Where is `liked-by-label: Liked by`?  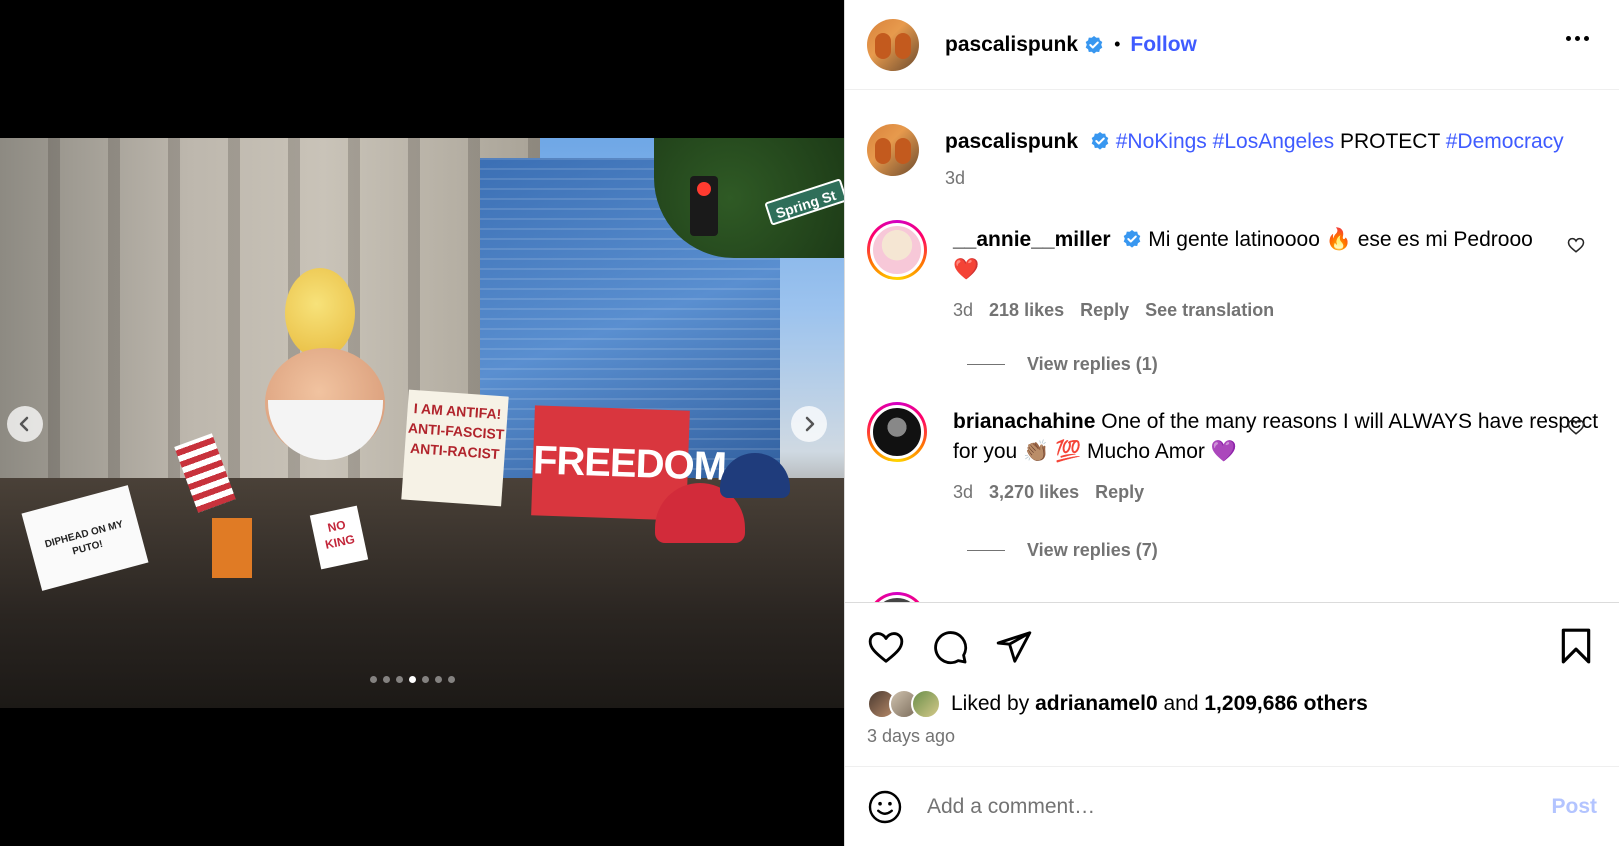 liked-by-label: Liked by is located at coordinates (990, 703).